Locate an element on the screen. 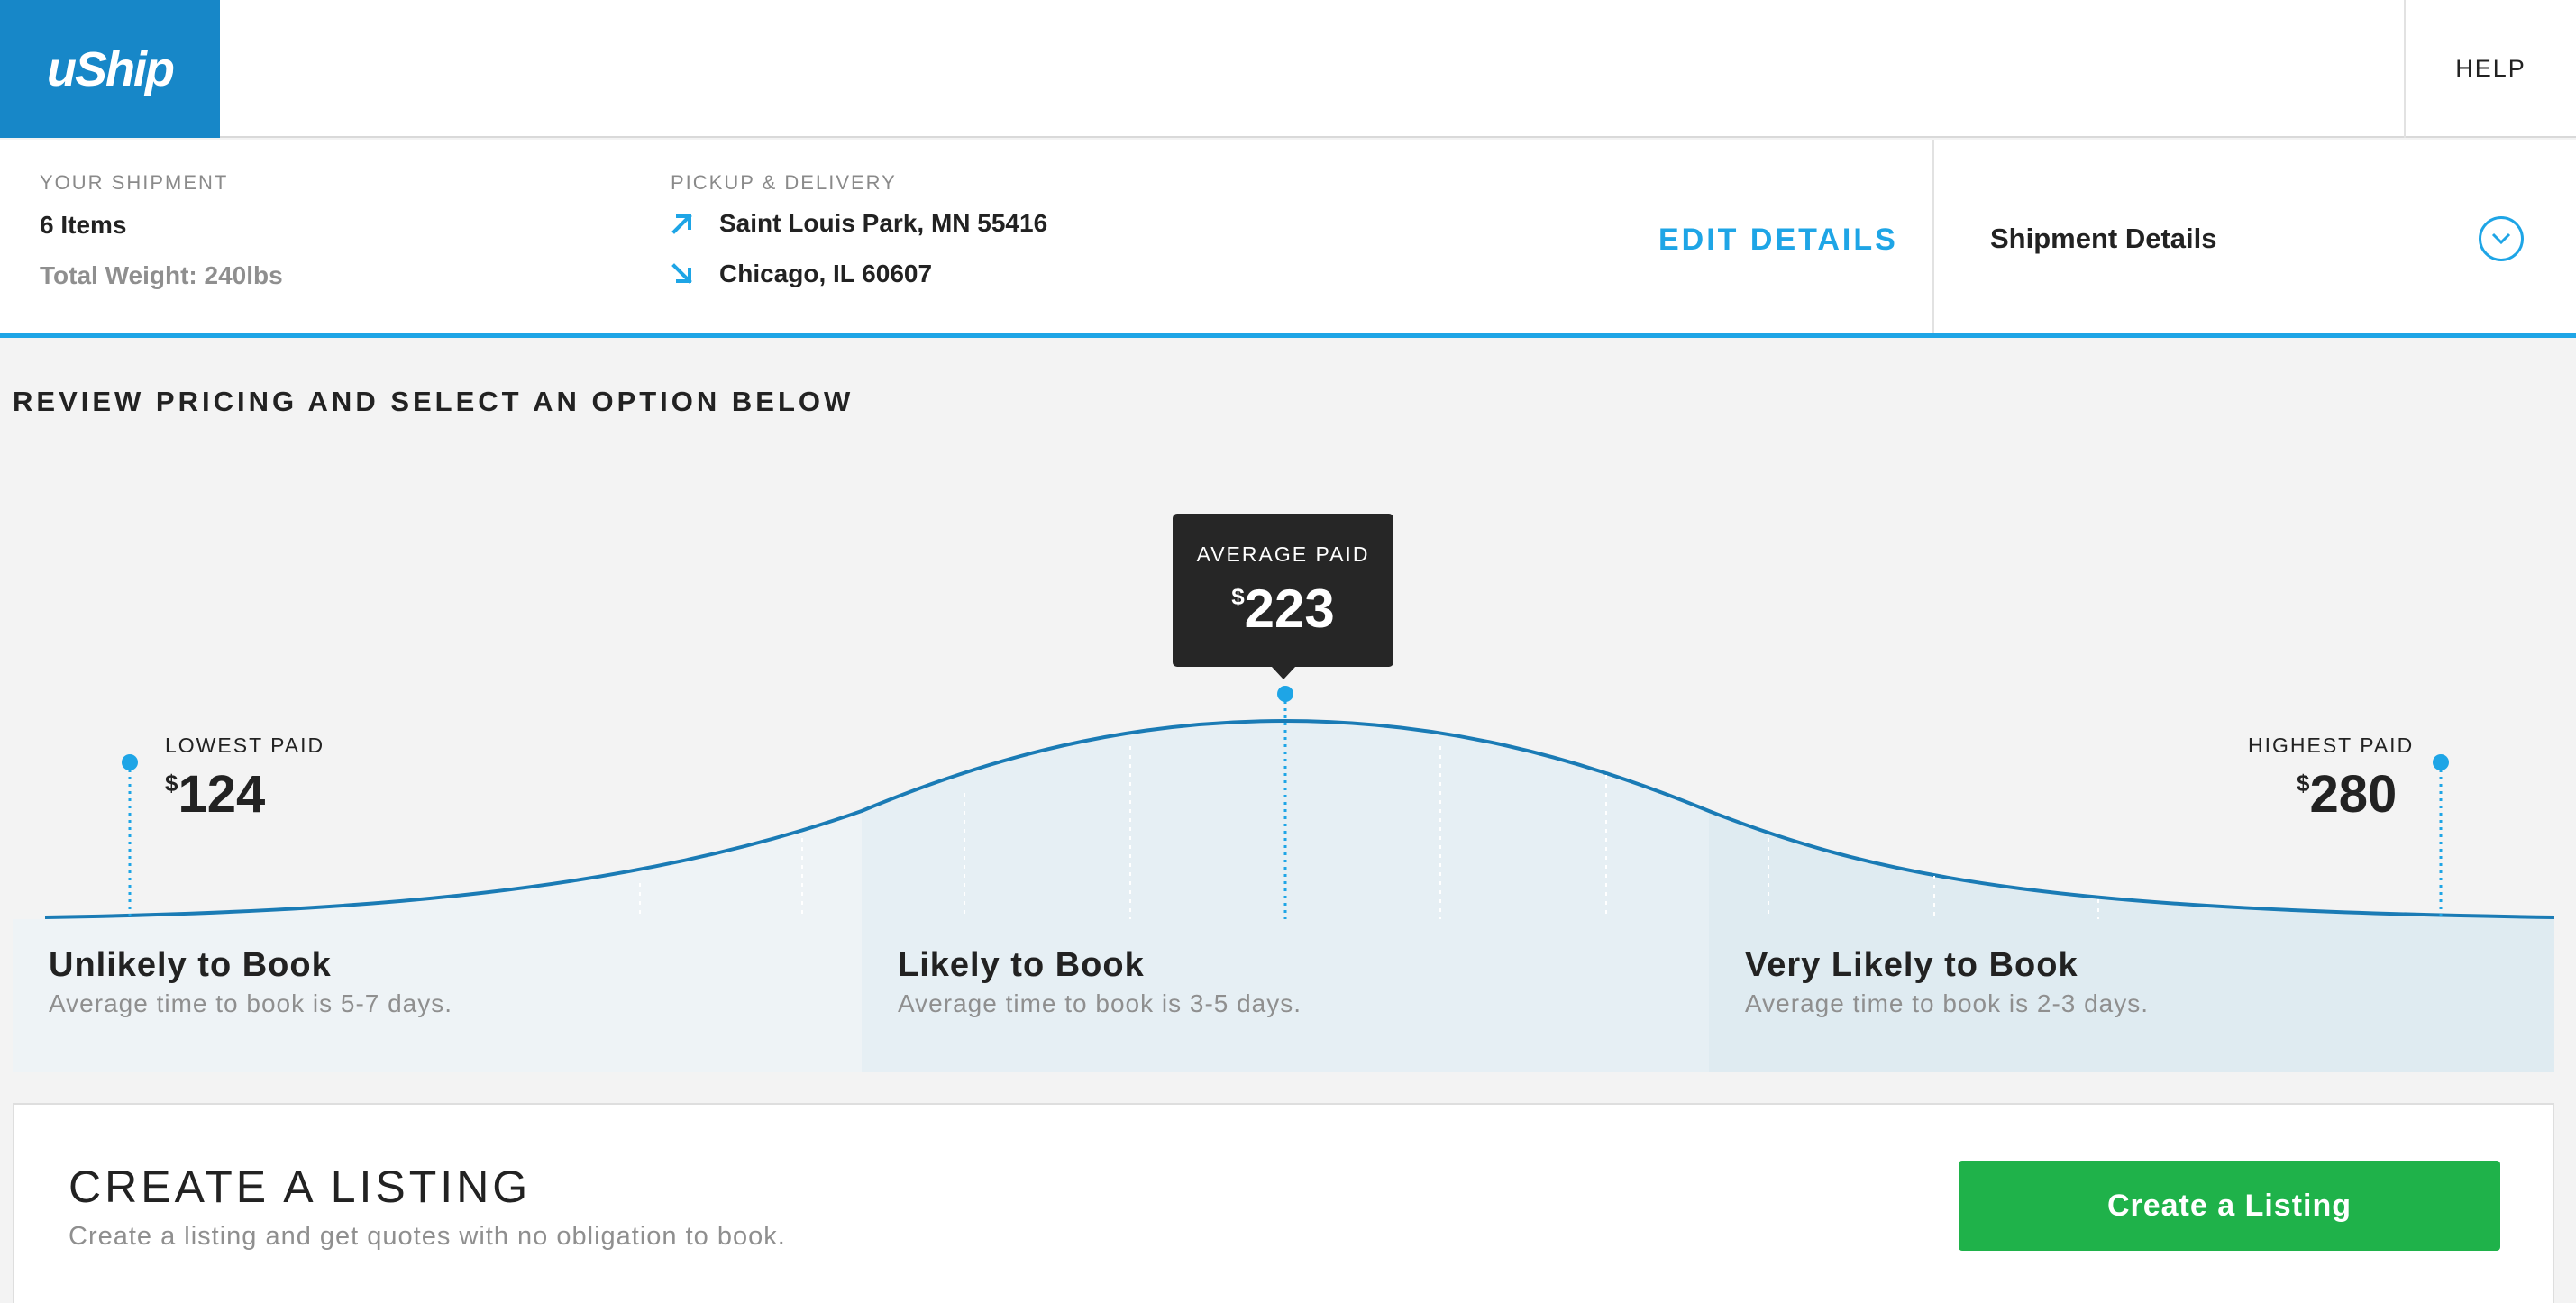 The image size is (2576, 1303). zone-title: Unlikely to Book is located at coordinates (190, 965).